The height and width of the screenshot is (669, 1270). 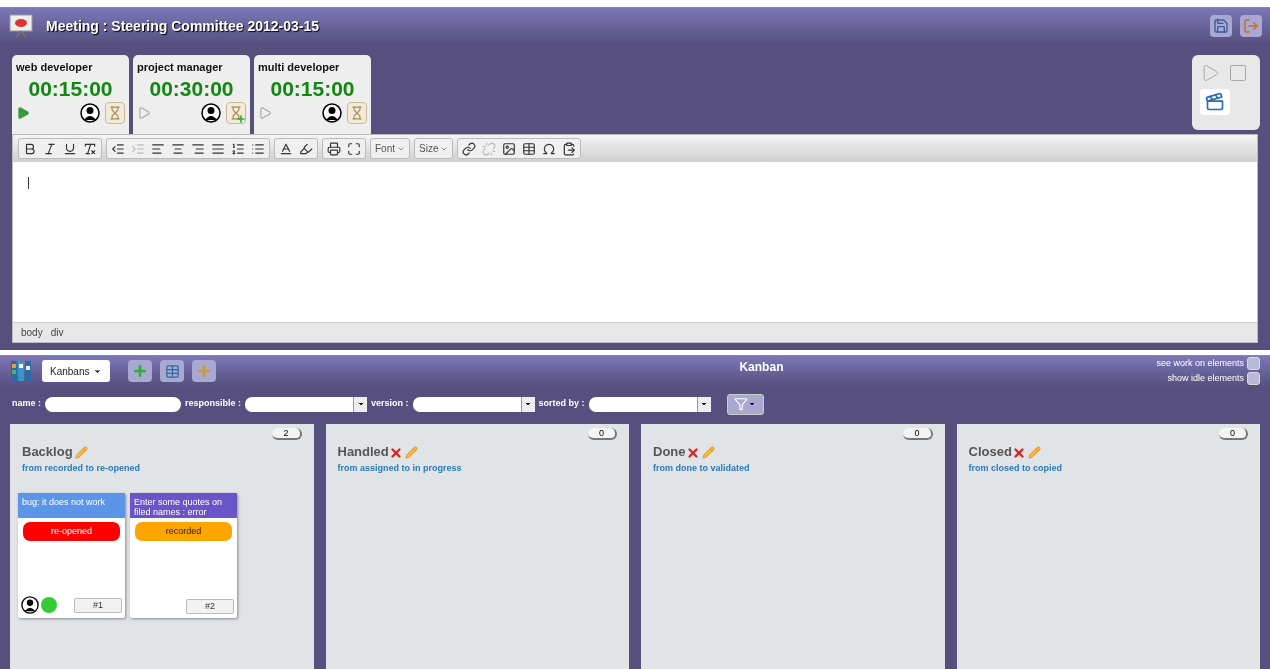 What do you see at coordinates (178, 148) in the screenshot?
I see `align-center-icon` at bounding box center [178, 148].